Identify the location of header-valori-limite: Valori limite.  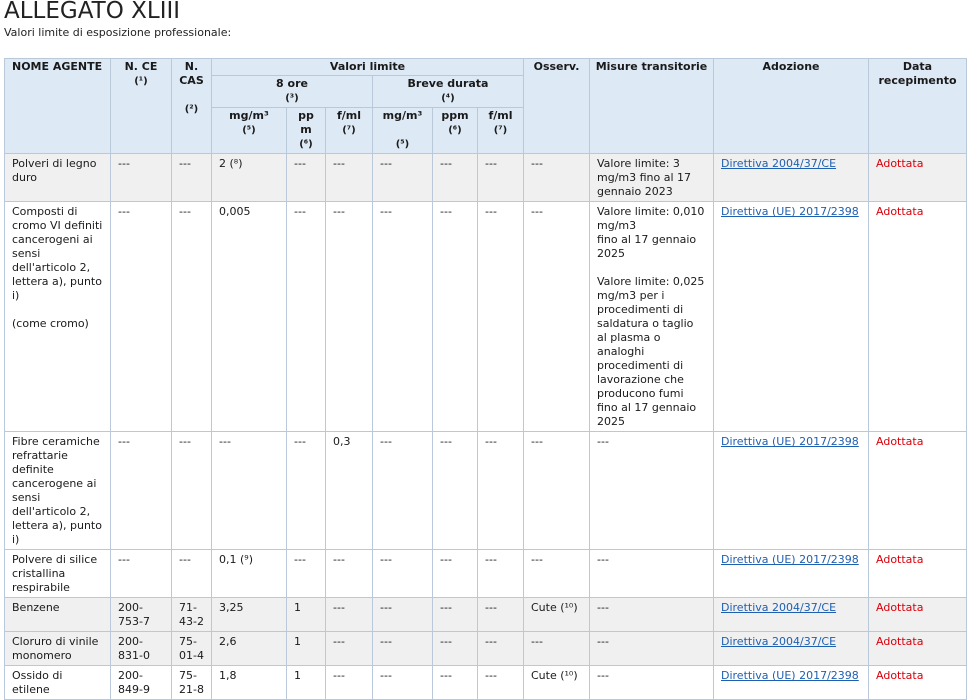
(367, 67).